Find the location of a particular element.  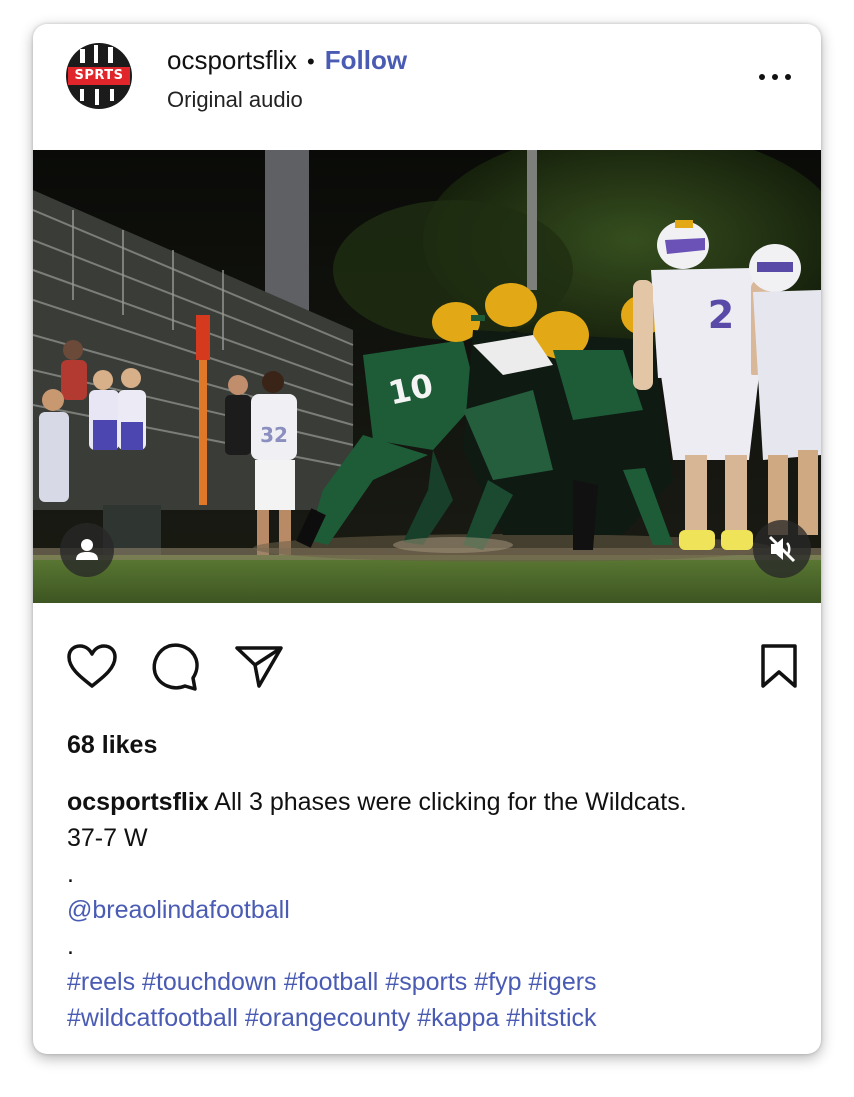

jersey-number-text: 32 is located at coordinates (274, 435).